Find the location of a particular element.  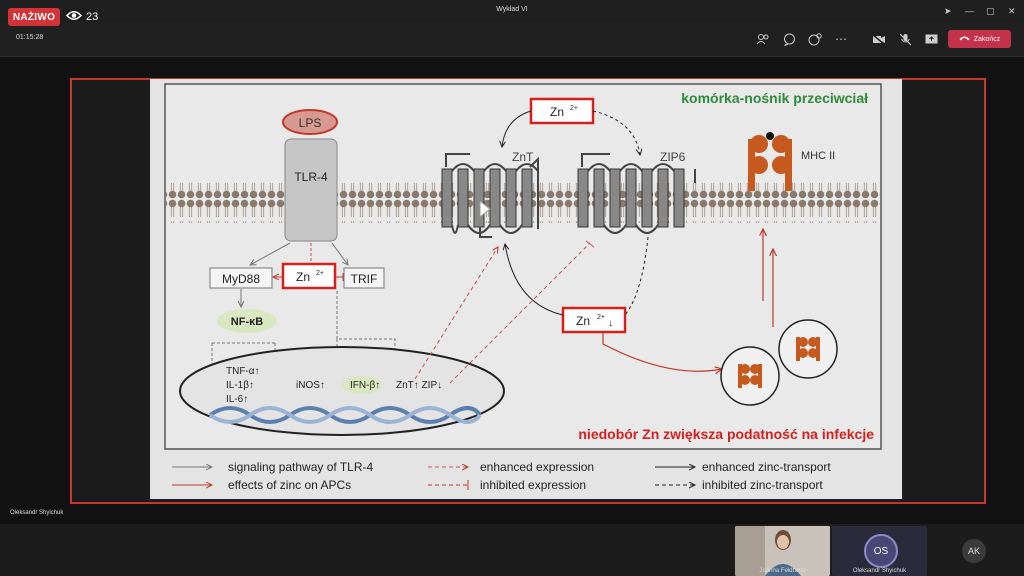

myd88-label: MyD88 is located at coordinates (241, 279).